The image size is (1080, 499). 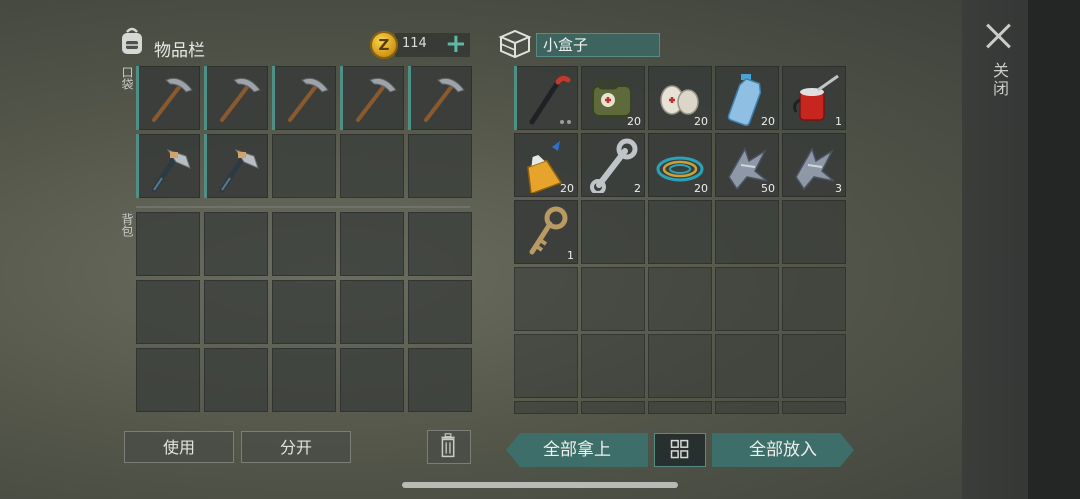 I want to click on use-button: 使用, so click(x=179, y=447).